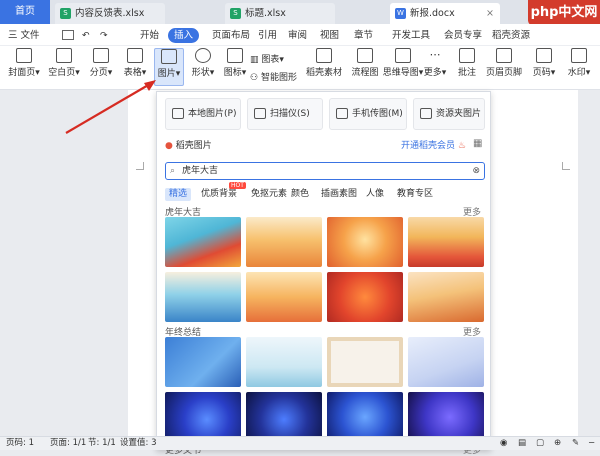 The image size is (600, 456). I want to click on clear-icon: ⊗, so click(476, 171).